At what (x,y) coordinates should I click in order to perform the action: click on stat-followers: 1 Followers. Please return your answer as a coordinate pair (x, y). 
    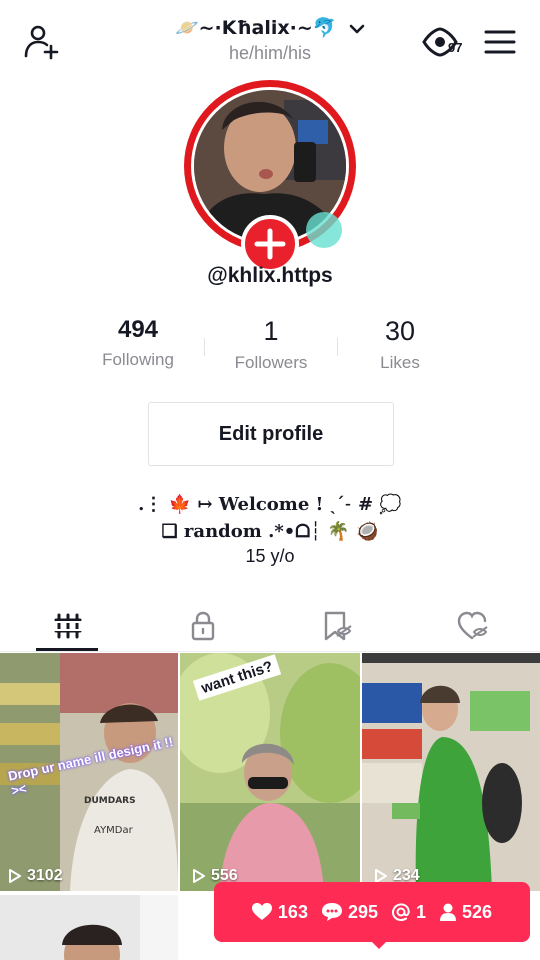
    Looking at the image, I should click on (271, 344).